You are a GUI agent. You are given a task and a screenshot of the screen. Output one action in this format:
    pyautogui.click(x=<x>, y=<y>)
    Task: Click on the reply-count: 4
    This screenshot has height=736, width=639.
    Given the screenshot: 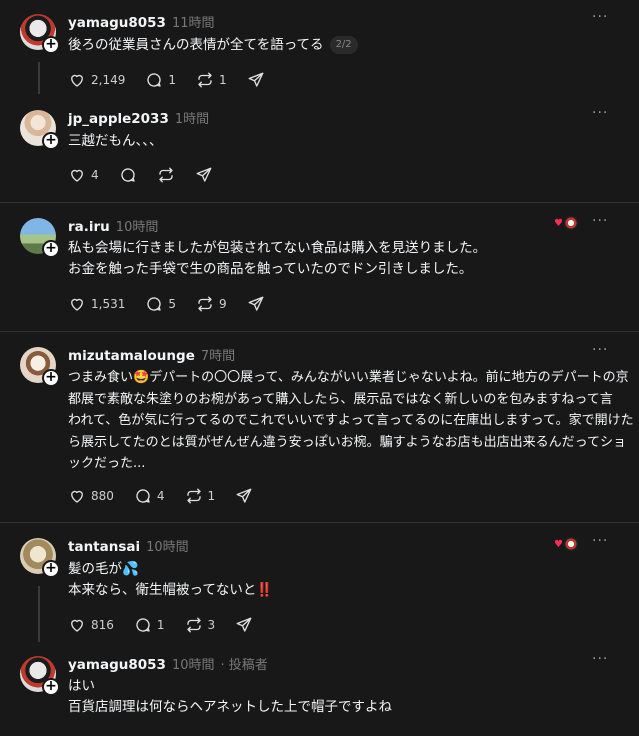 What is the action you would take?
    pyautogui.click(x=160, y=496)
    